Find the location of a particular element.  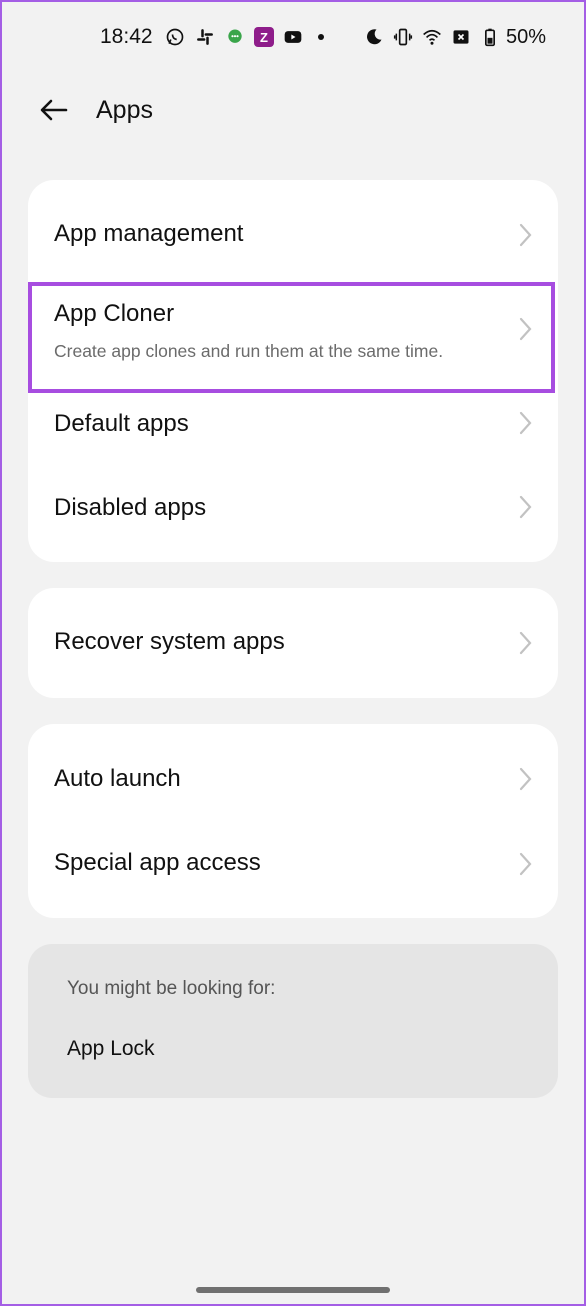

home-indicator is located at coordinates (293, 1290).